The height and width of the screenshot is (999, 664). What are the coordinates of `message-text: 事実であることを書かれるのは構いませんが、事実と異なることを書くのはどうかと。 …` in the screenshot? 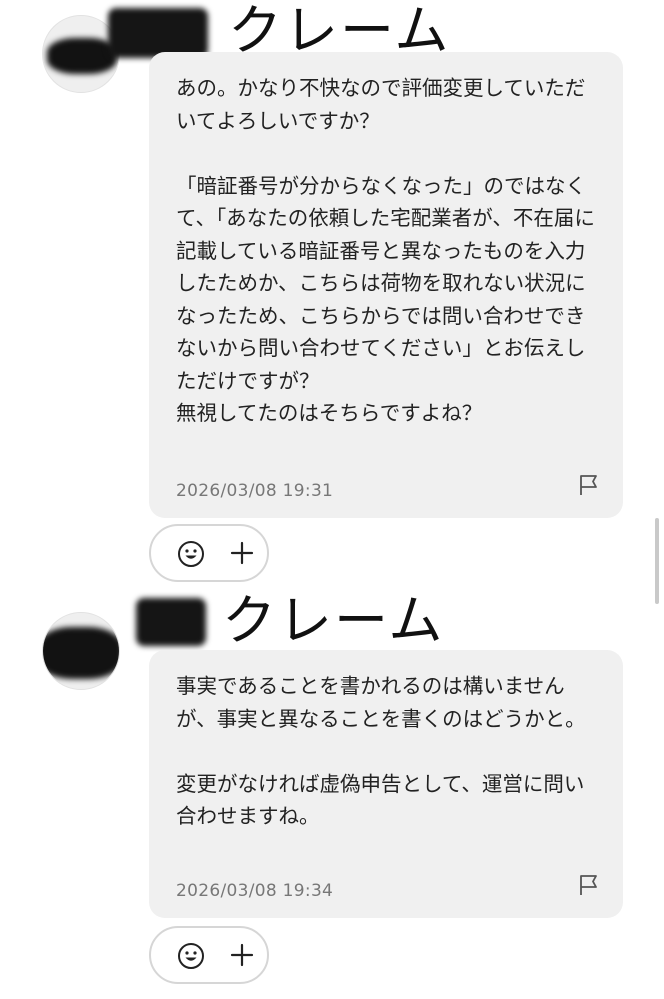 It's located at (381, 751).